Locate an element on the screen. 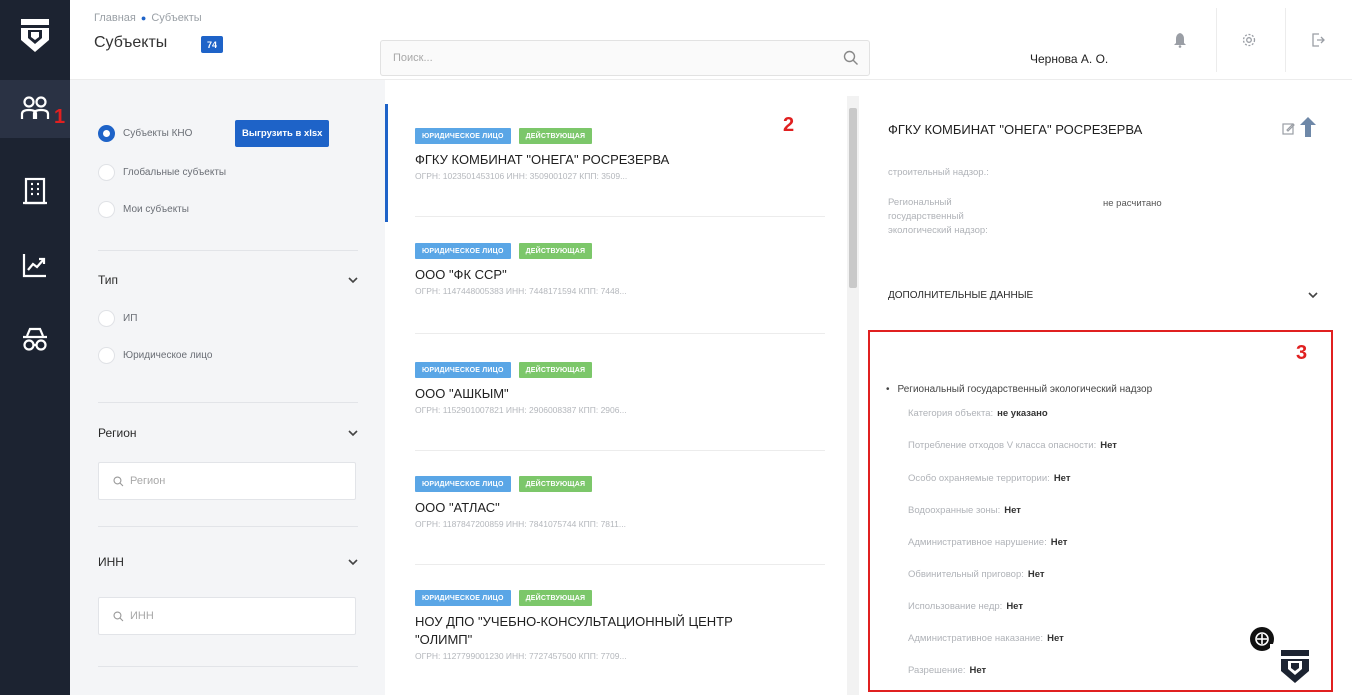 The height and width of the screenshot is (695, 1352). list-scrollbar is located at coordinates (853, 395).